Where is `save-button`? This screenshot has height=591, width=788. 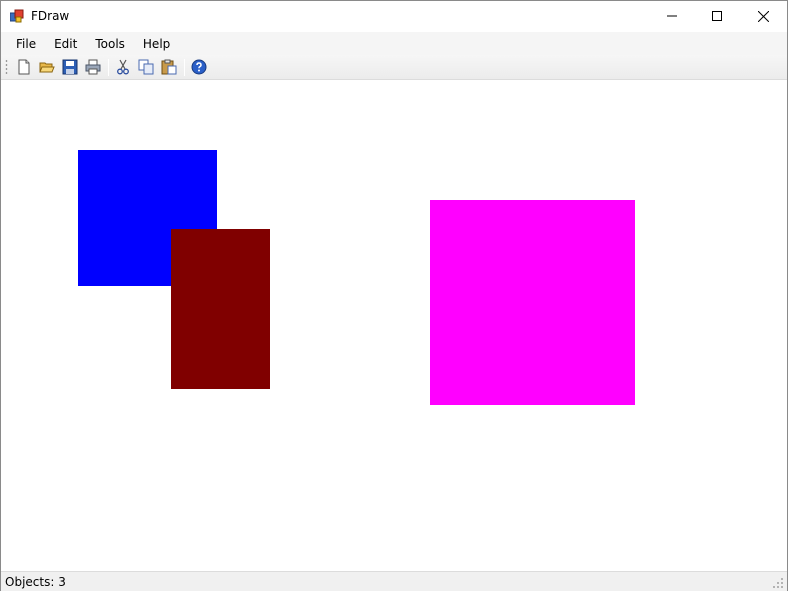
save-button is located at coordinates (70, 67).